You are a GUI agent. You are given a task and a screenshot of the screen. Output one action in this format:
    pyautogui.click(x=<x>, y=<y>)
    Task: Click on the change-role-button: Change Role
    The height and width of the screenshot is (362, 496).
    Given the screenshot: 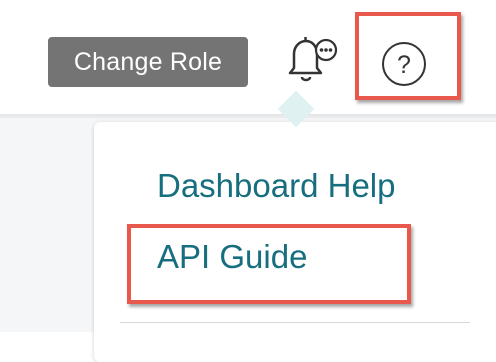 What is the action you would take?
    pyautogui.click(x=148, y=62)
    